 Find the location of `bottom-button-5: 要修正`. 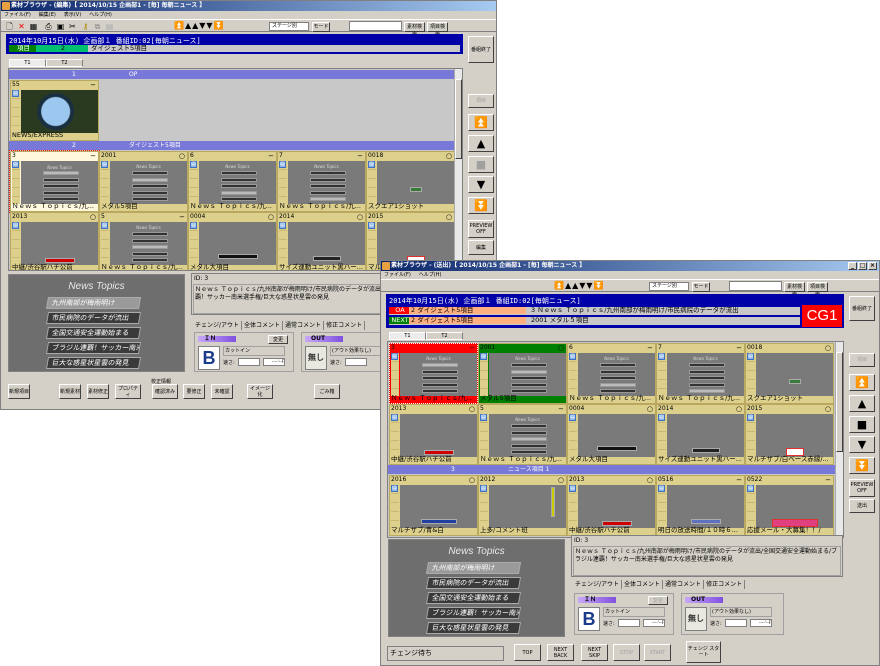

bottom-button-5: 要修正 is located at coordinates (194, 391).